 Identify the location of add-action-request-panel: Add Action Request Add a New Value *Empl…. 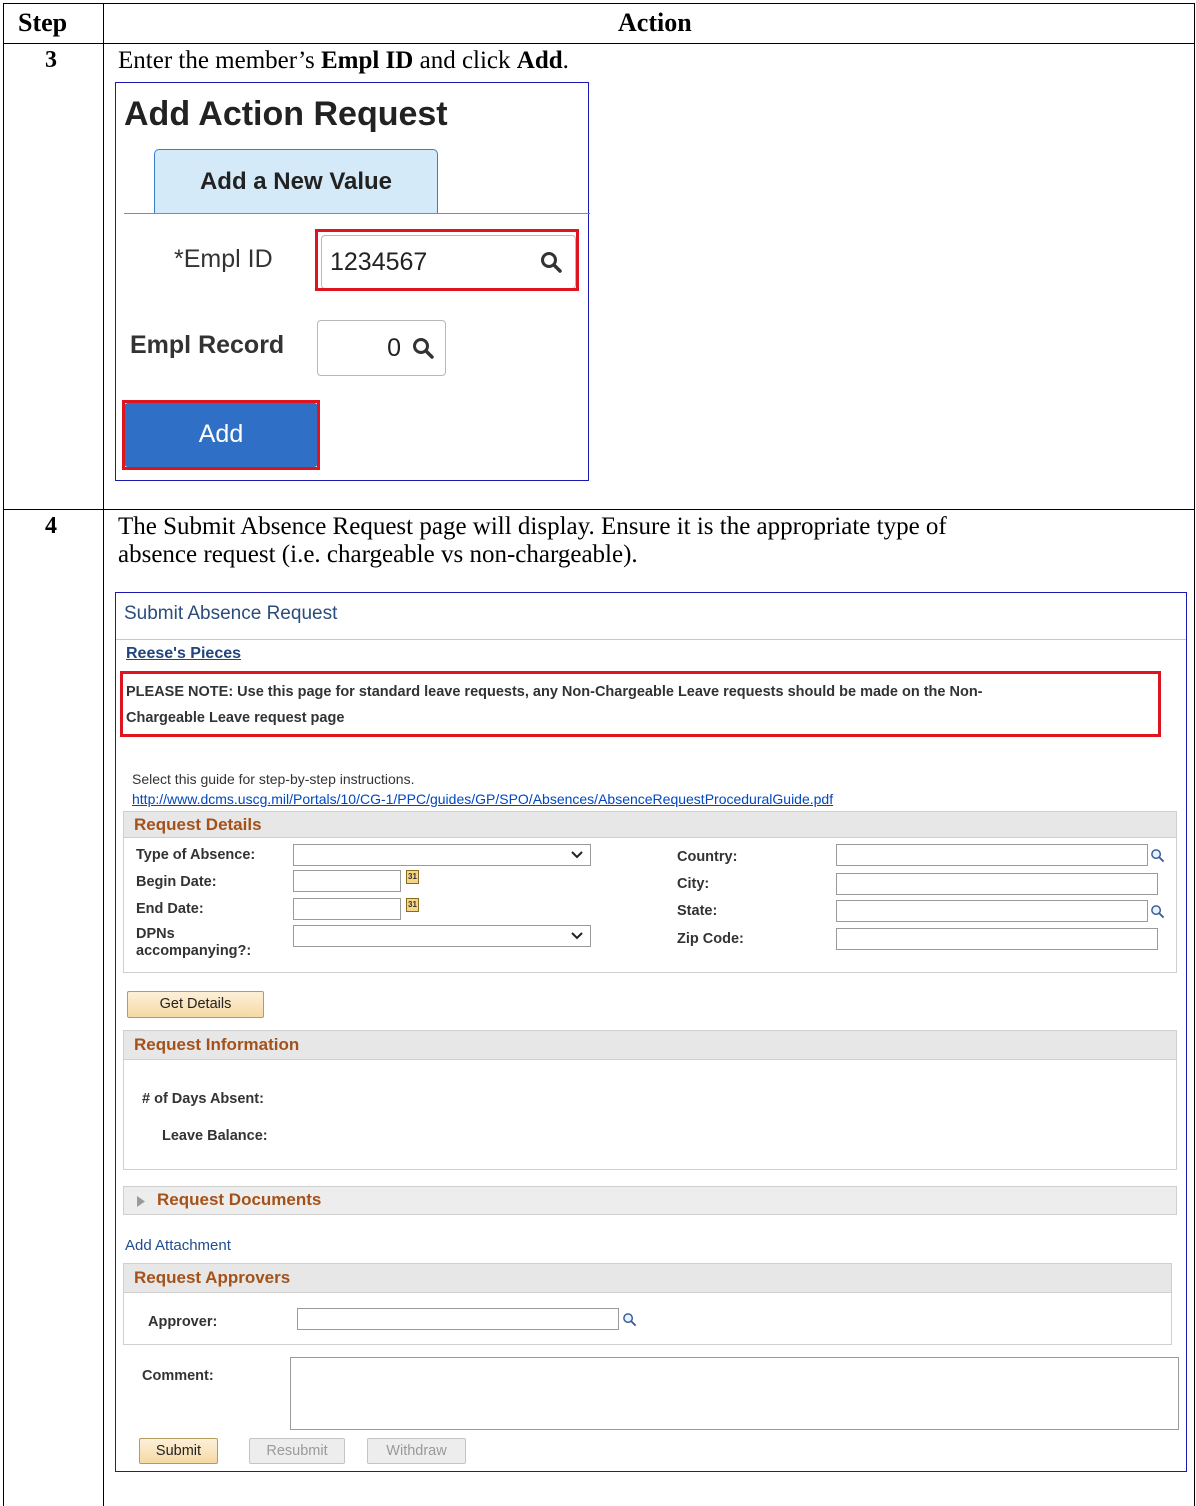
(352, 281).